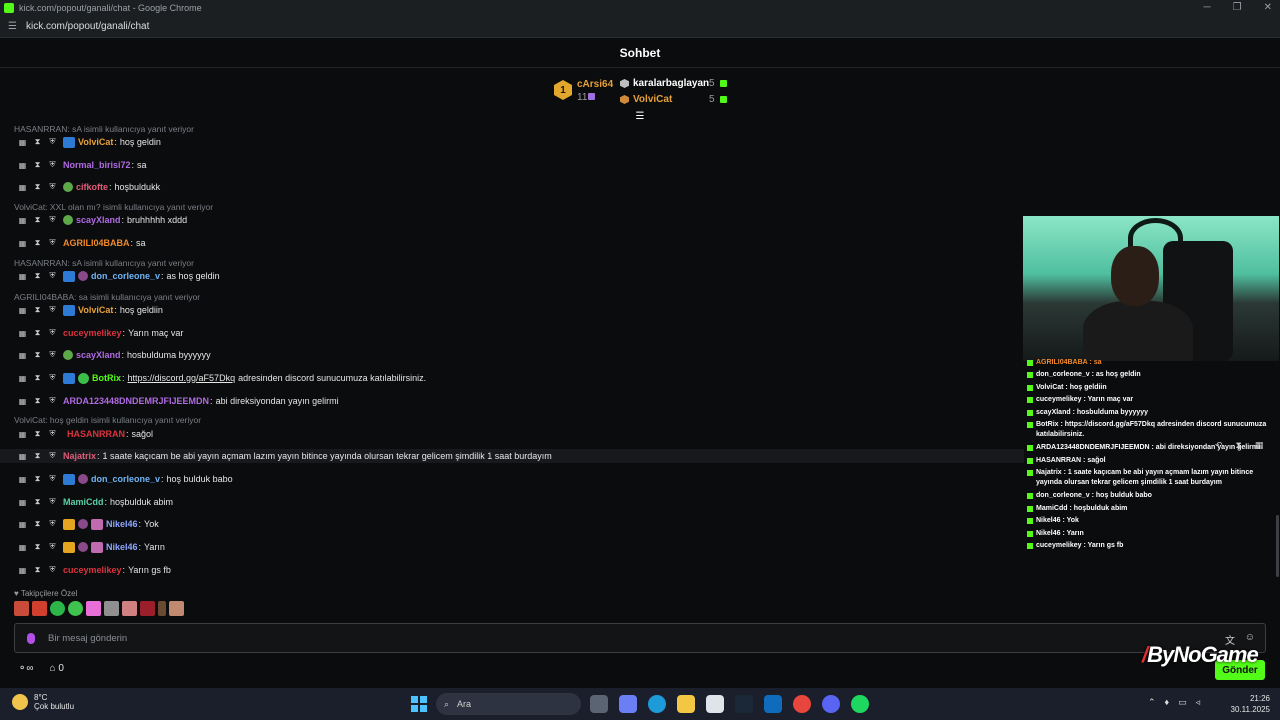  Describe the element at coordinates (802, 704) in the screenshot. I see `chrome-icon` at that location.